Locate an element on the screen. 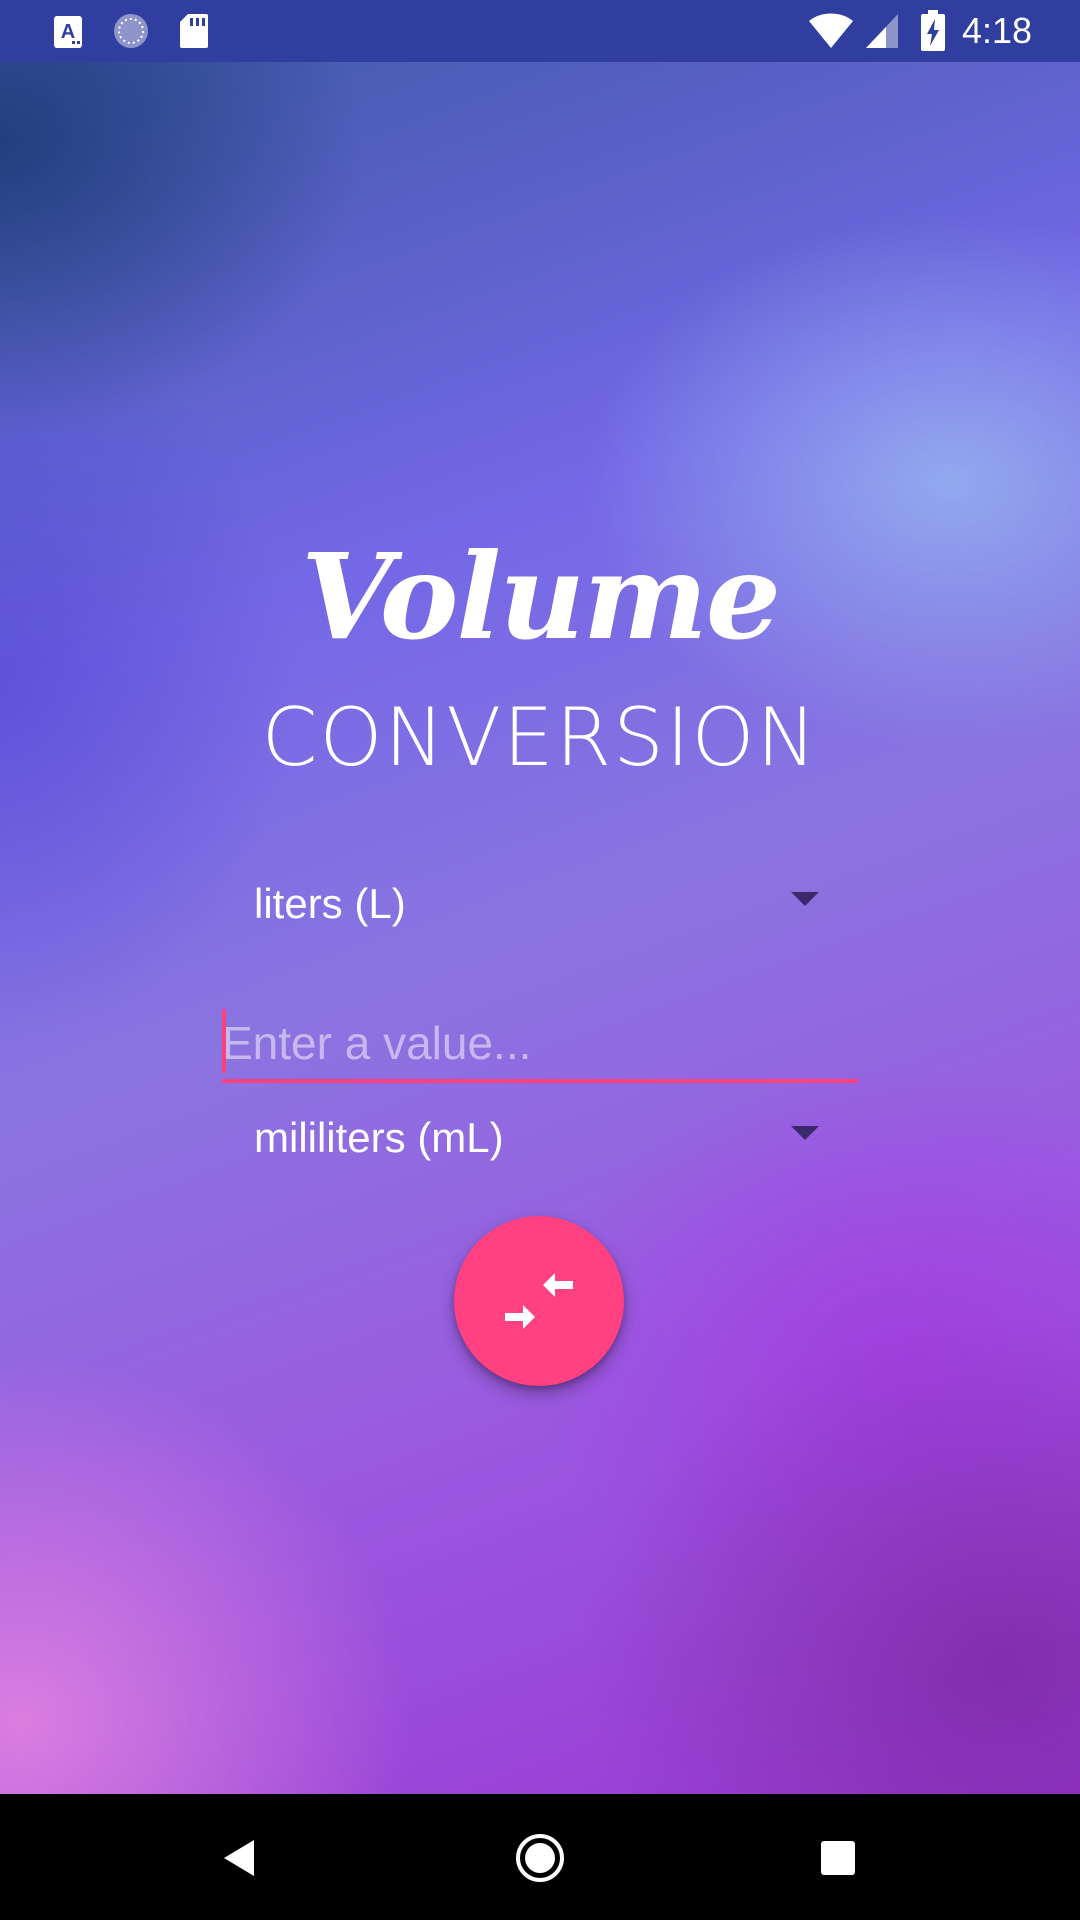  value-input is located at coordinates (540, 1045).